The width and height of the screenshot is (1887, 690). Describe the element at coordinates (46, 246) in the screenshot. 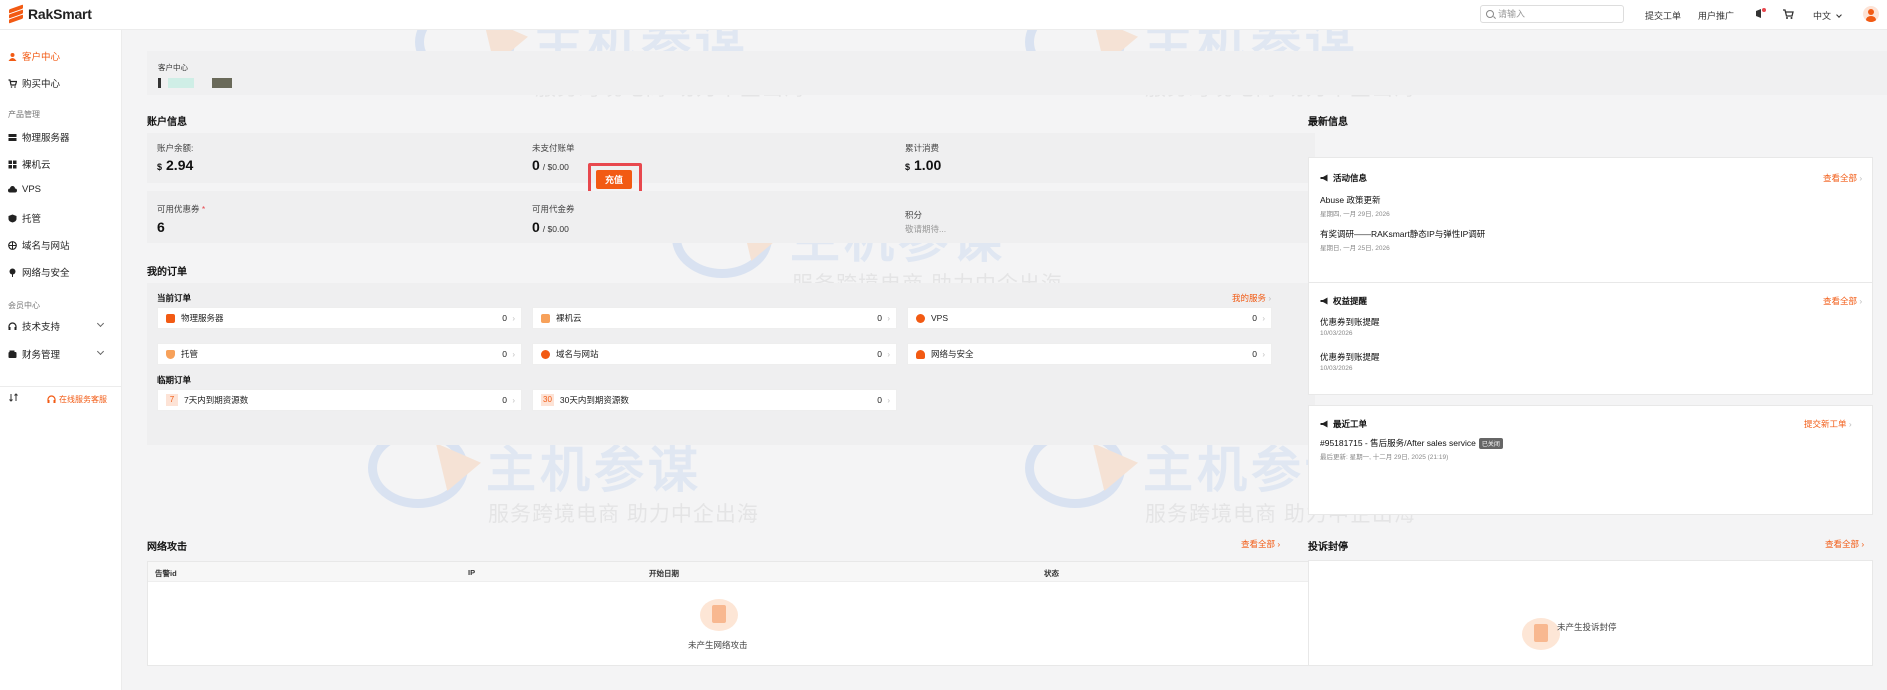

I see `sidebar-item-label: 域名与网站` at that location.